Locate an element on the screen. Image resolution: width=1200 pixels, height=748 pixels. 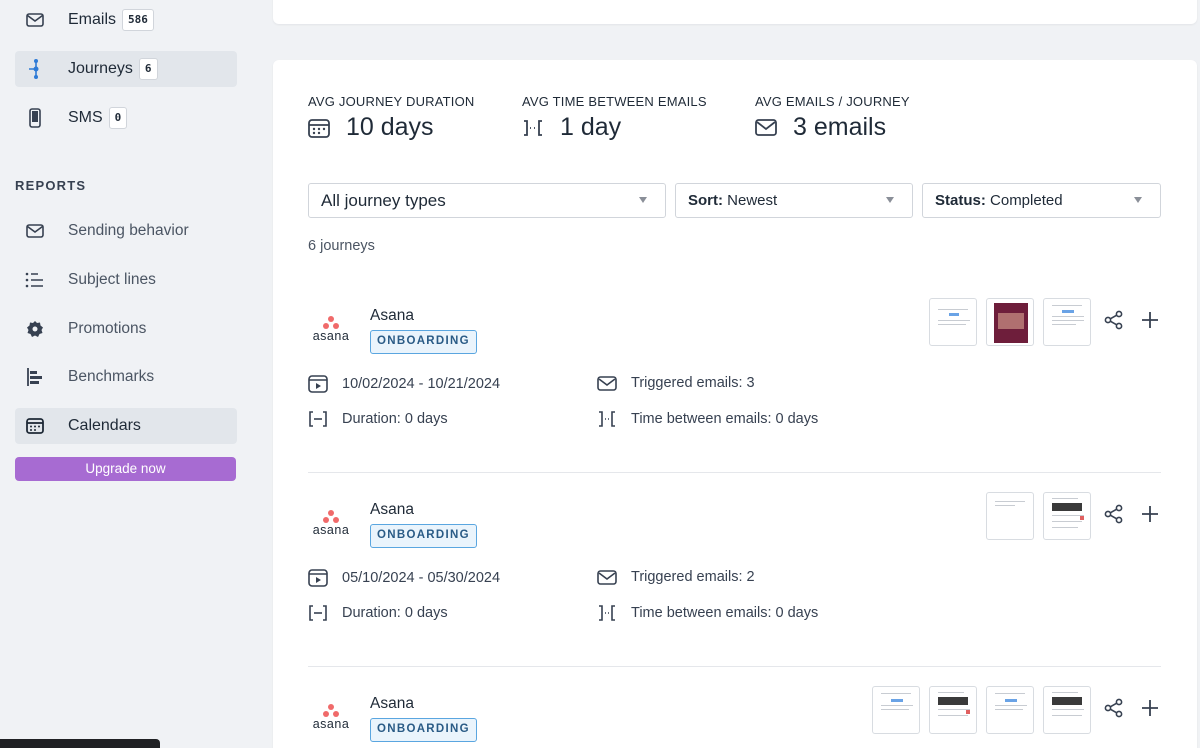
sidebar-item-benchmarks: Benchmarks is located at coordinates (126, 377).